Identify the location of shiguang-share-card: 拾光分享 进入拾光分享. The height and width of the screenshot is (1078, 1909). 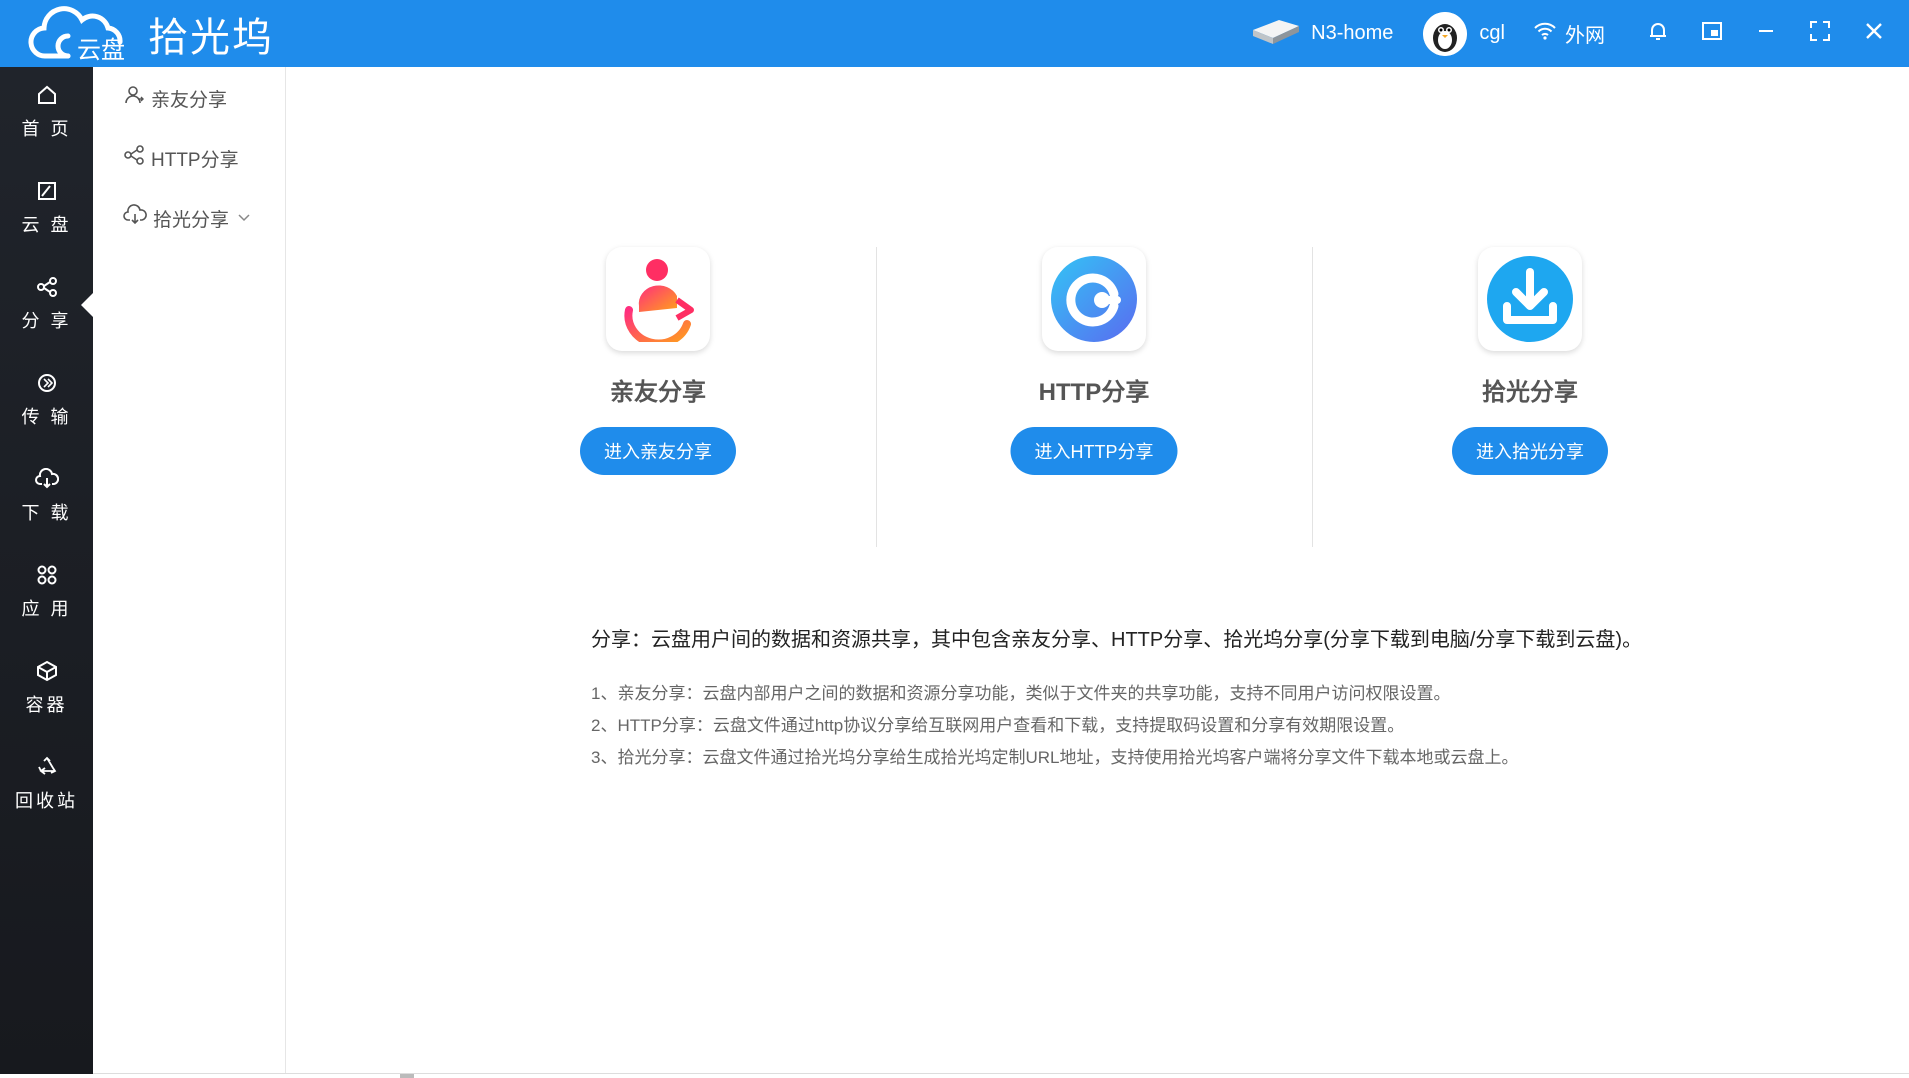
(1530, 397).